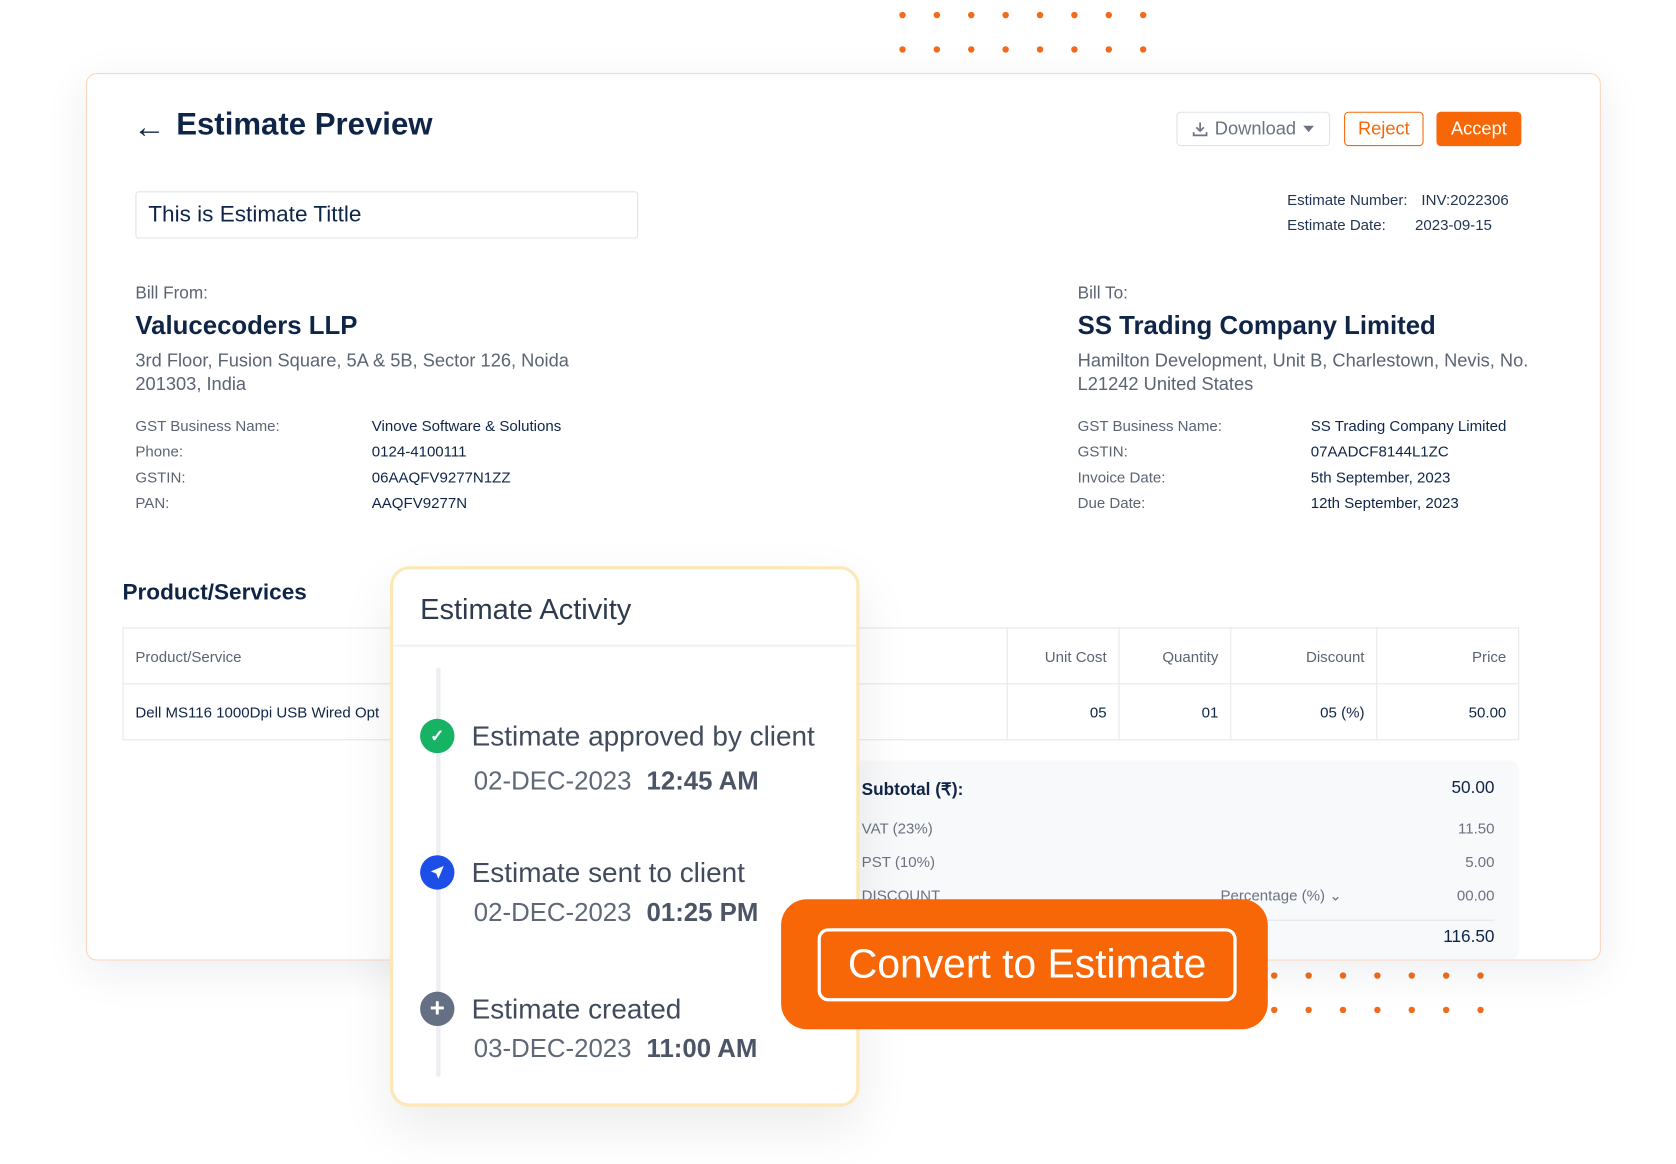 This screenshot has height=1164, width=1676. Describe the element at coordinates (616, 782) in the screenshot. I see `activity-item-datetime: 02-DEC-2023 12:45 AM` at that location.